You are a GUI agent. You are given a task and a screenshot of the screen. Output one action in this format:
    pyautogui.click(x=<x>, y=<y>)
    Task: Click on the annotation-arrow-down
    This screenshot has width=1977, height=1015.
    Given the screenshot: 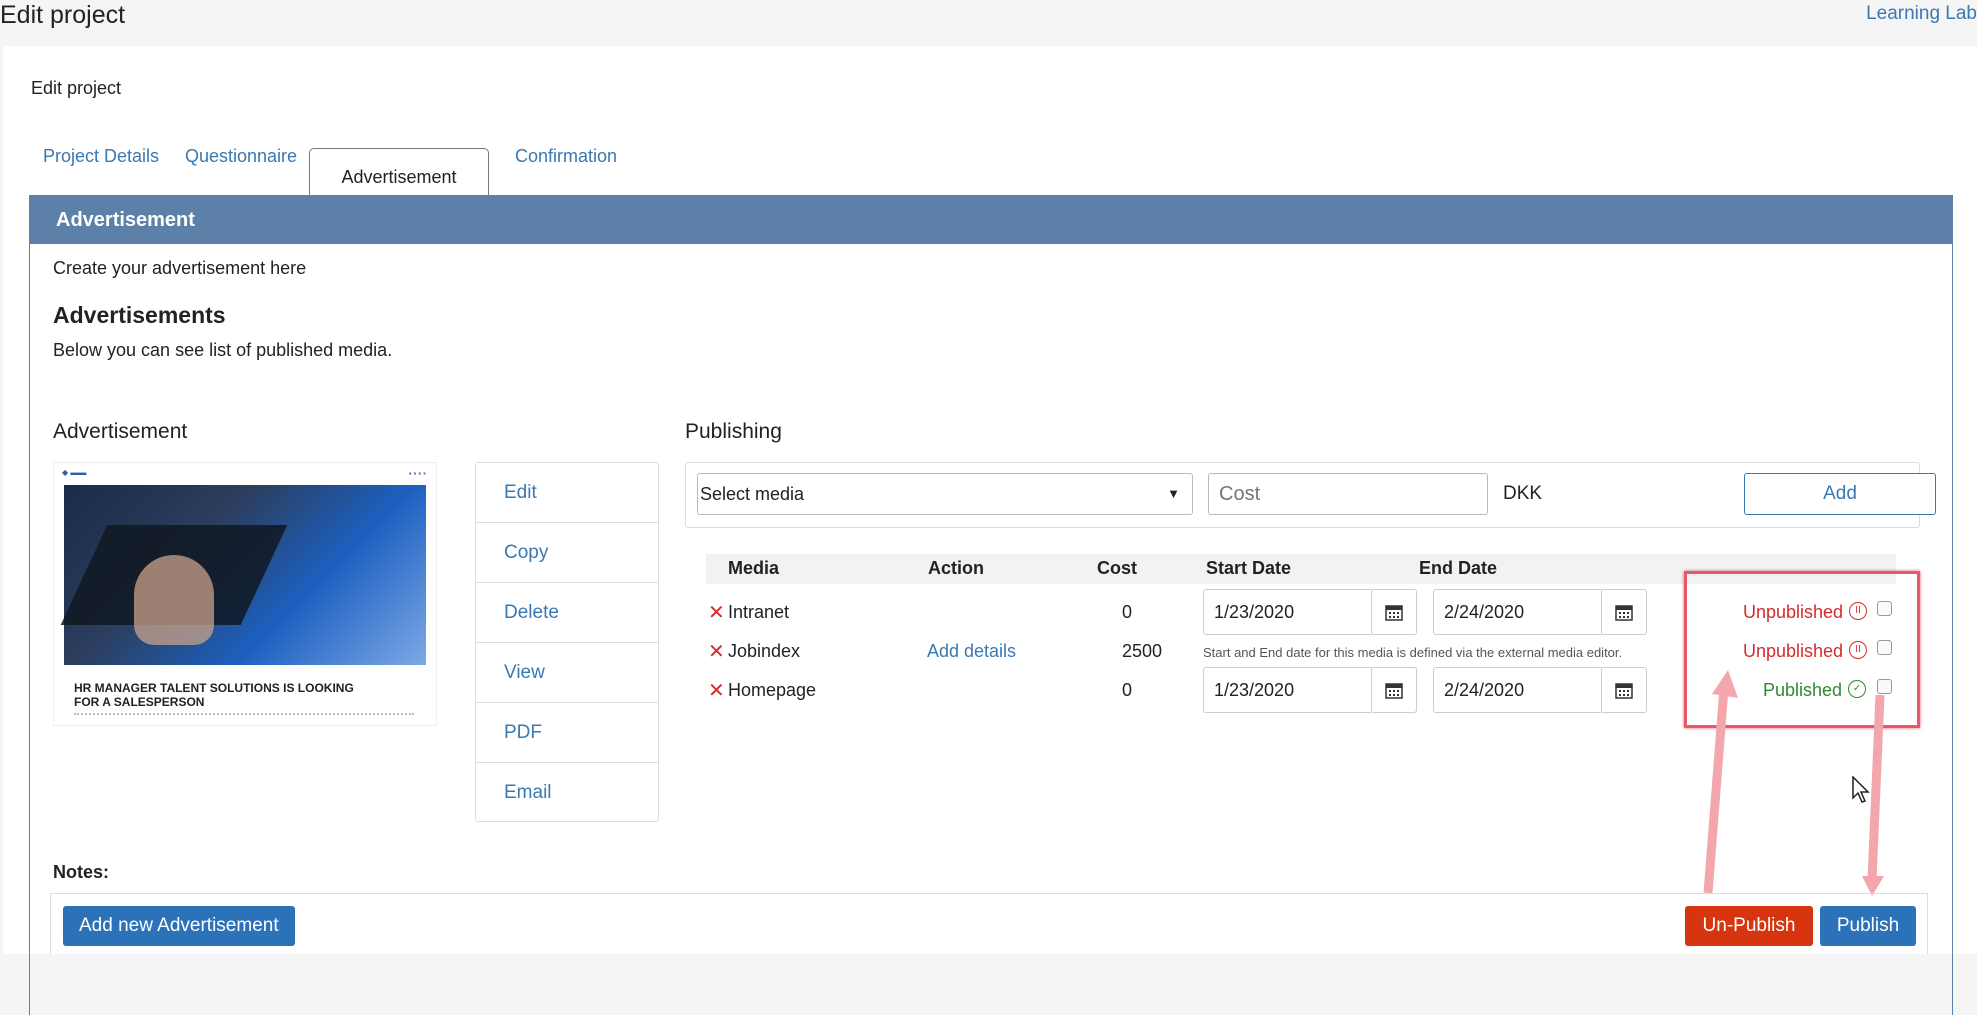 What is the action you would take?
    pyautogui.click(x=1876, y=787)
    